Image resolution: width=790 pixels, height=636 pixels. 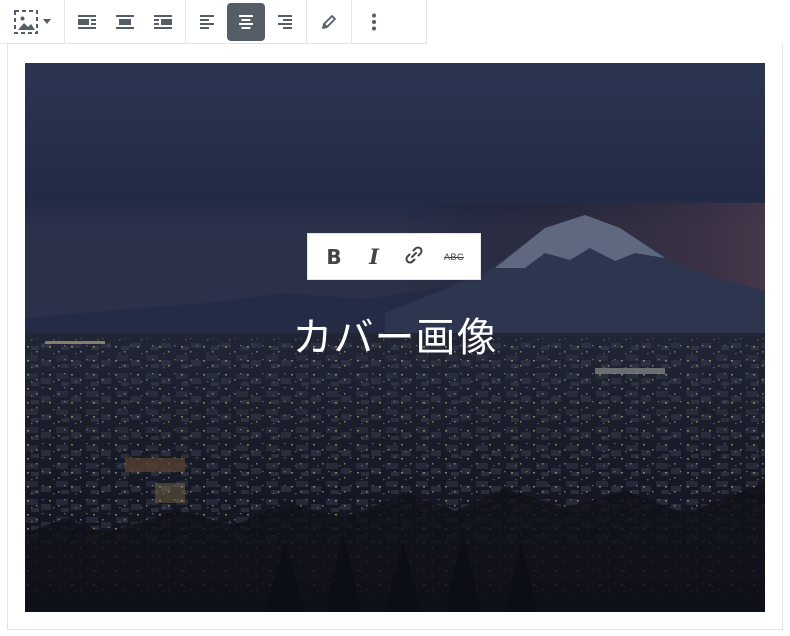 I want to click on align-left-wrap-icon, so click(x=87, y=22).